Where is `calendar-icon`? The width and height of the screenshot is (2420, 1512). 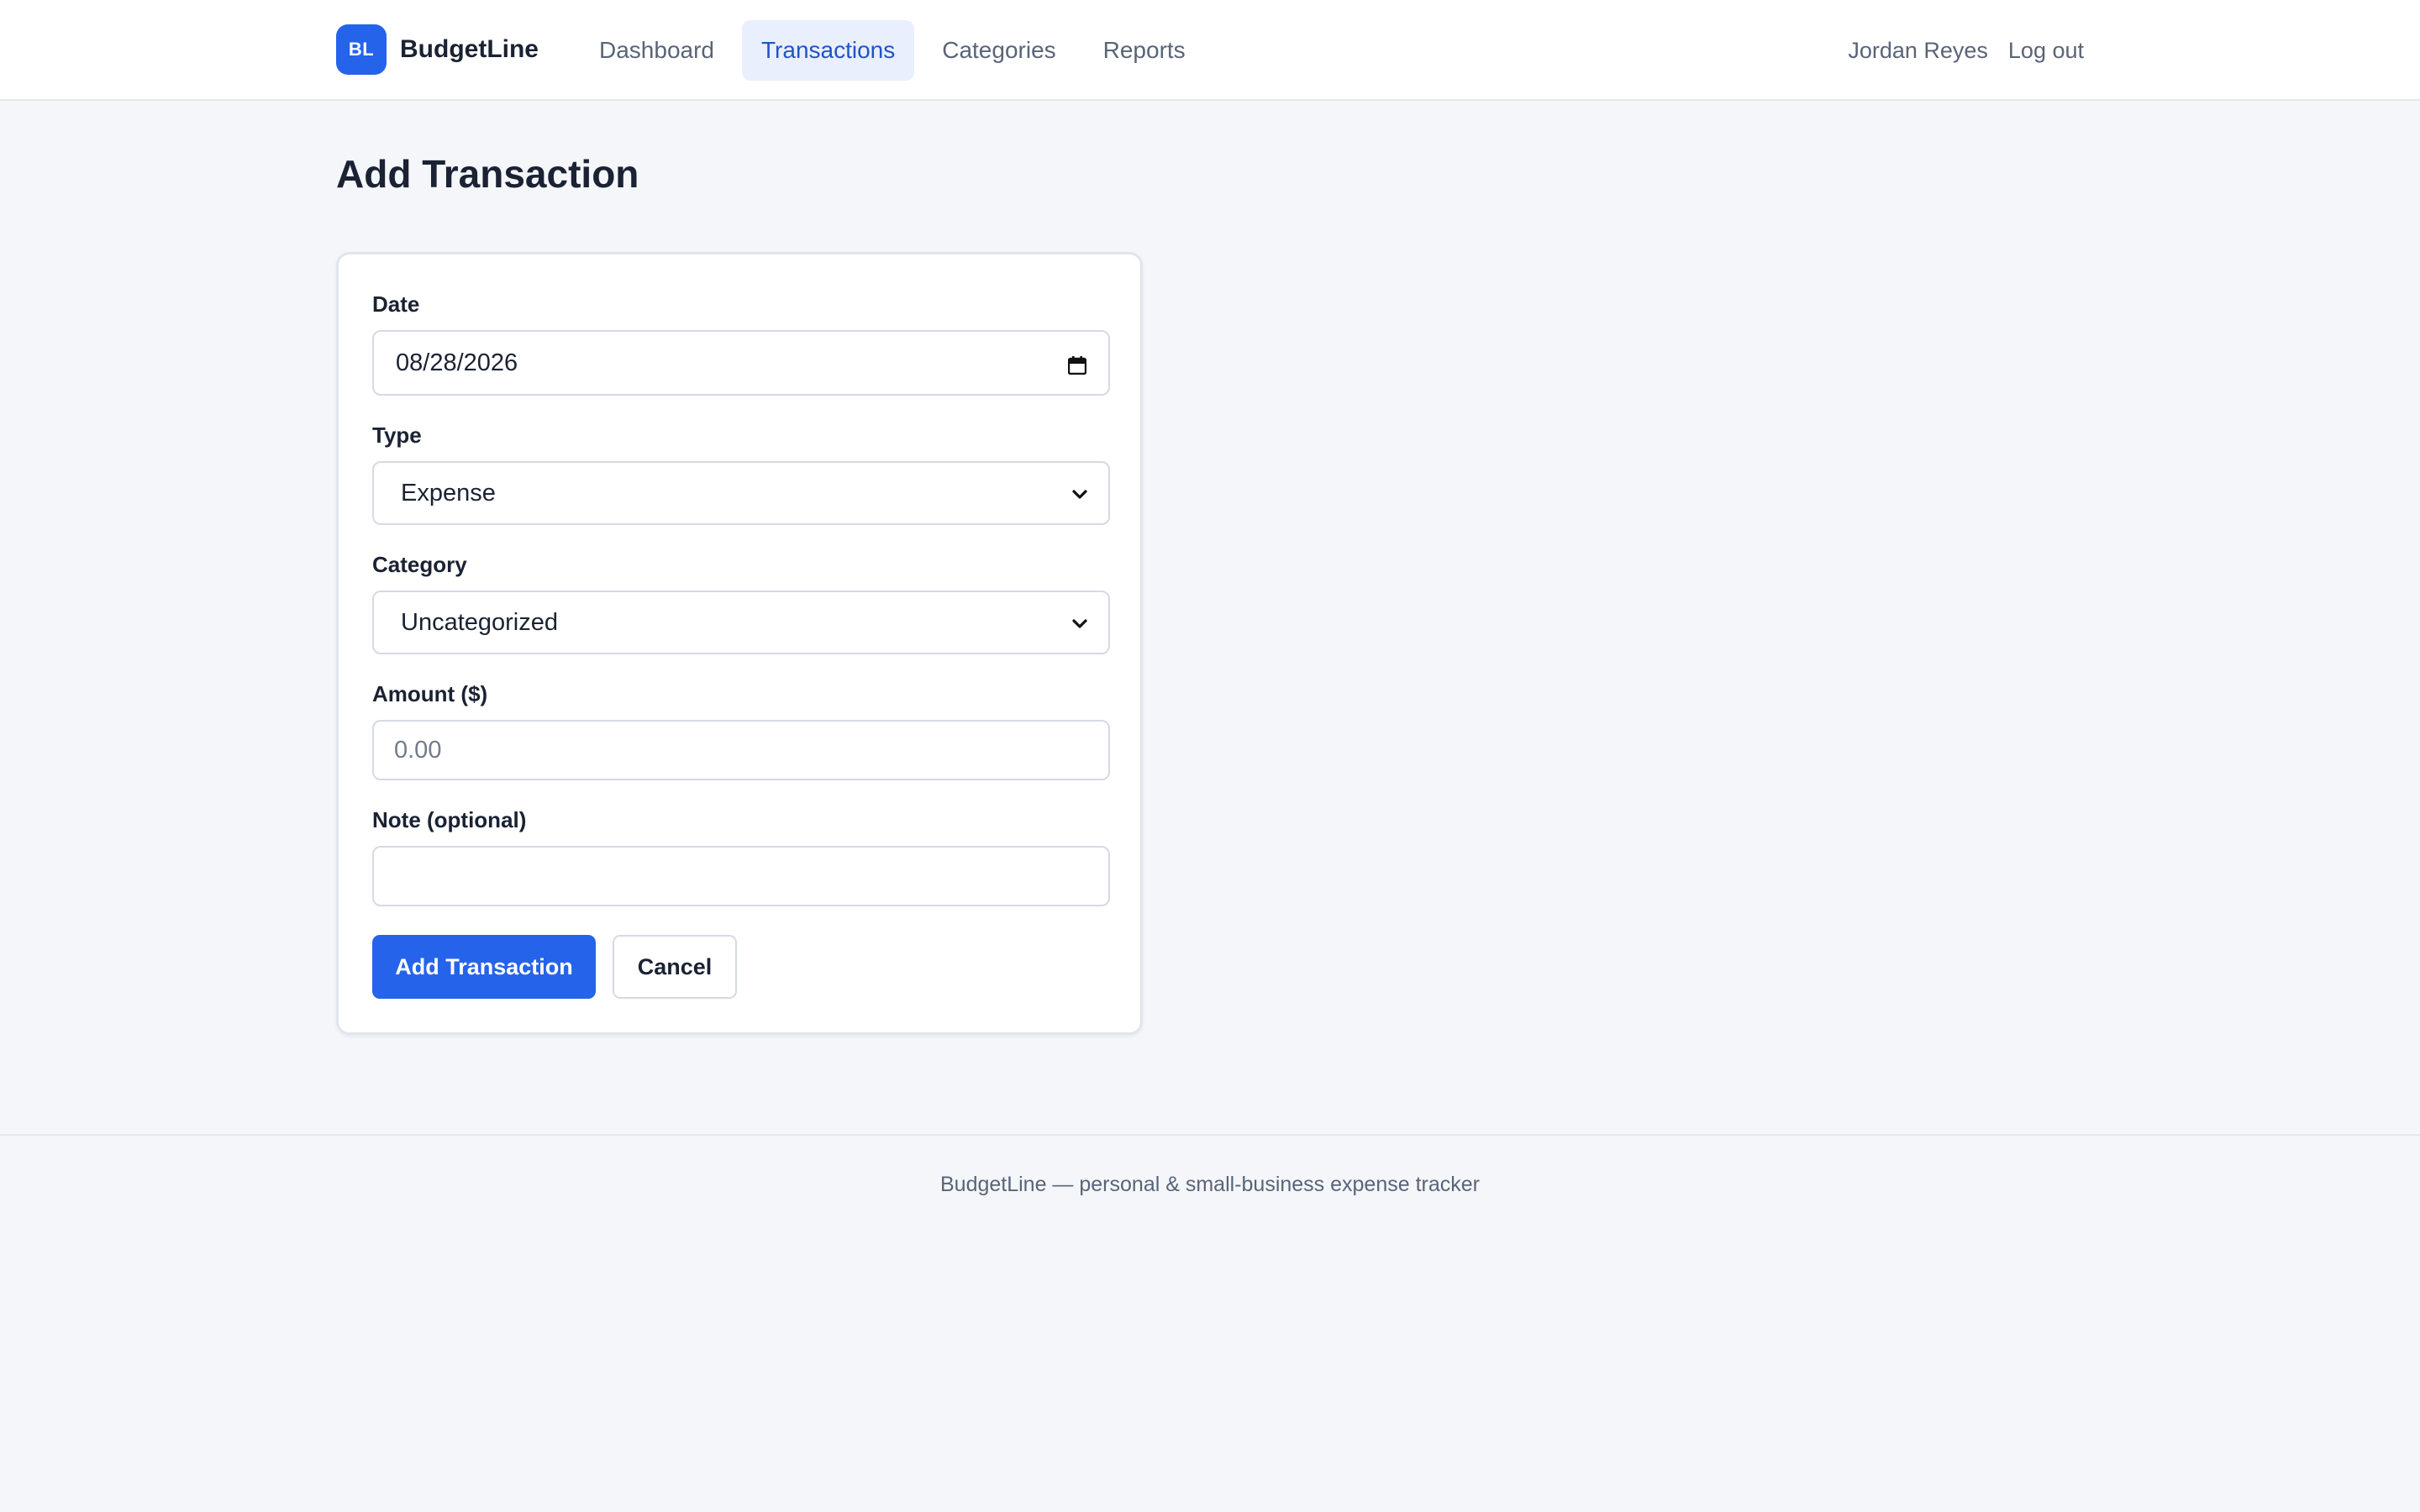
calendar-icon is located at coordinates (1077, 364).